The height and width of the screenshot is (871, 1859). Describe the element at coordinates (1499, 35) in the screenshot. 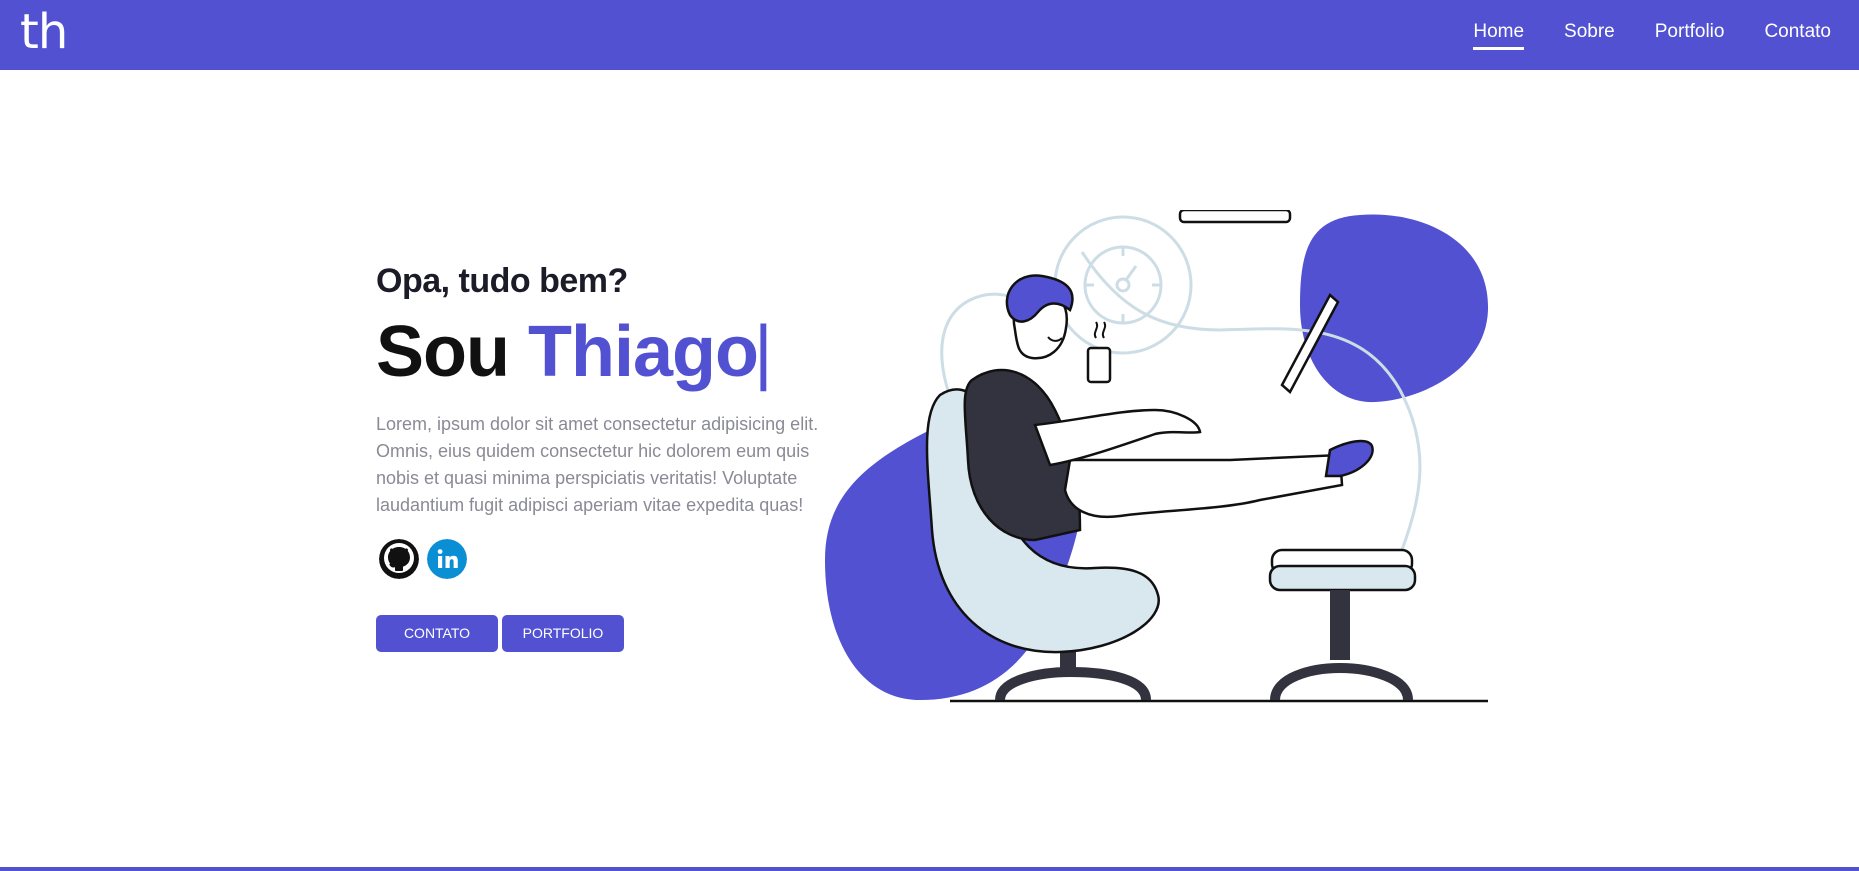

I see `nav-link-home: Home` at that location.